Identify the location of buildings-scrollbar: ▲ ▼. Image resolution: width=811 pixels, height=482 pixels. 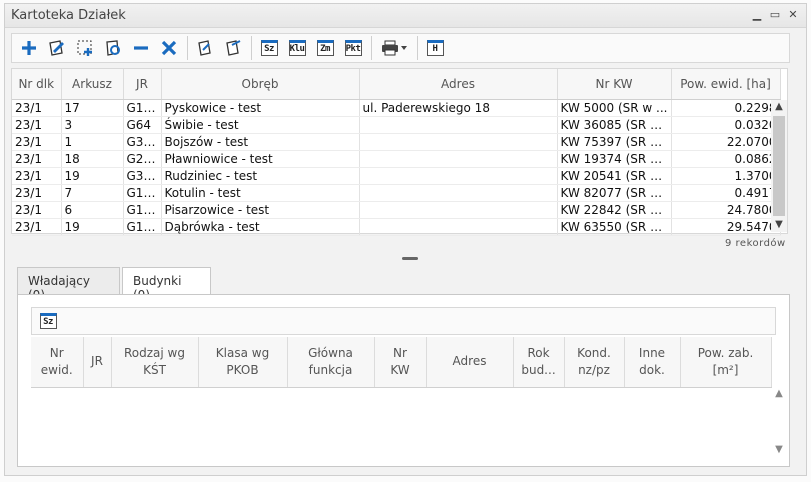
(779, 422).